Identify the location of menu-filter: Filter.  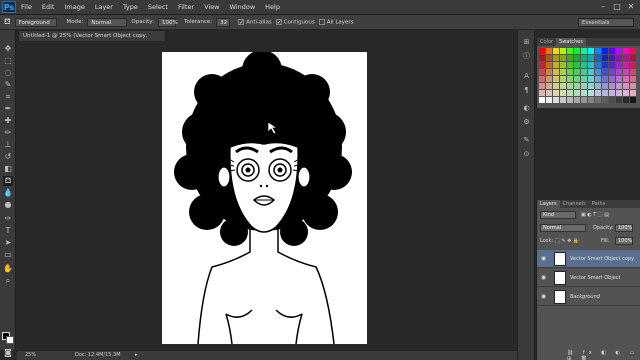
(186, 7).